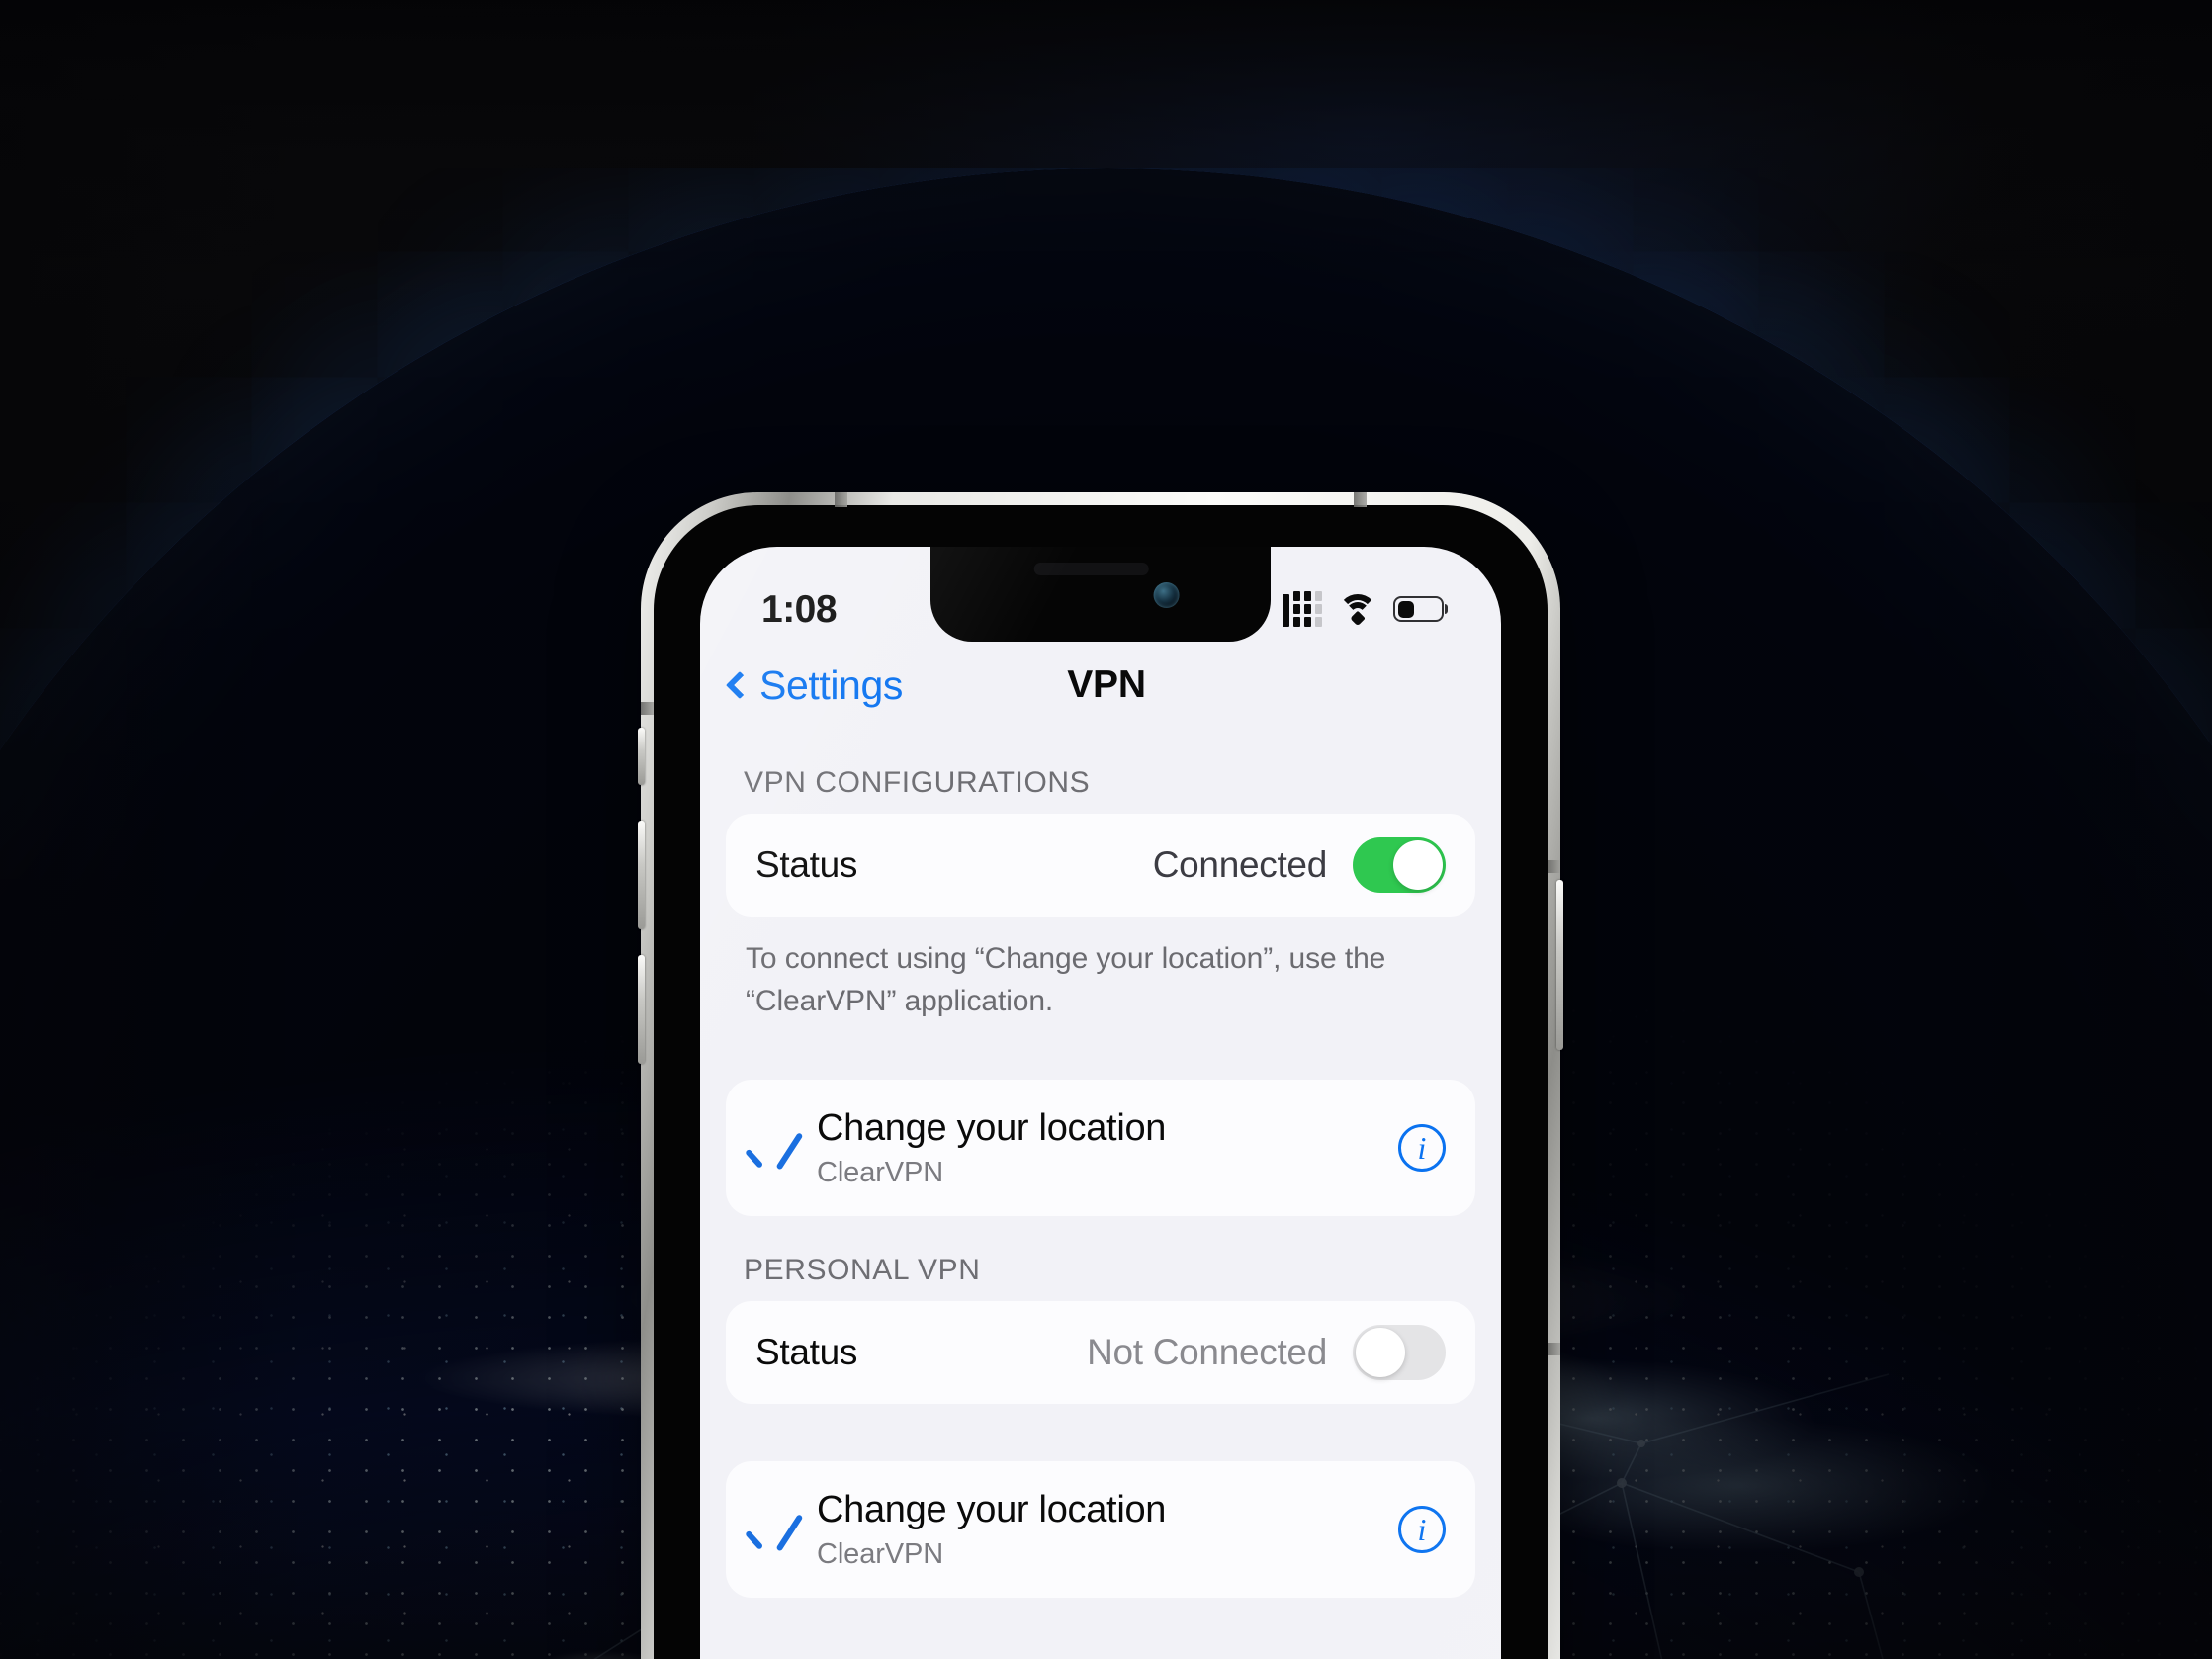 The width and height of the screenshot is (2212, 1659). I want to click on vpn-configurations-status-card: Status Connected, so click(1101, 865).